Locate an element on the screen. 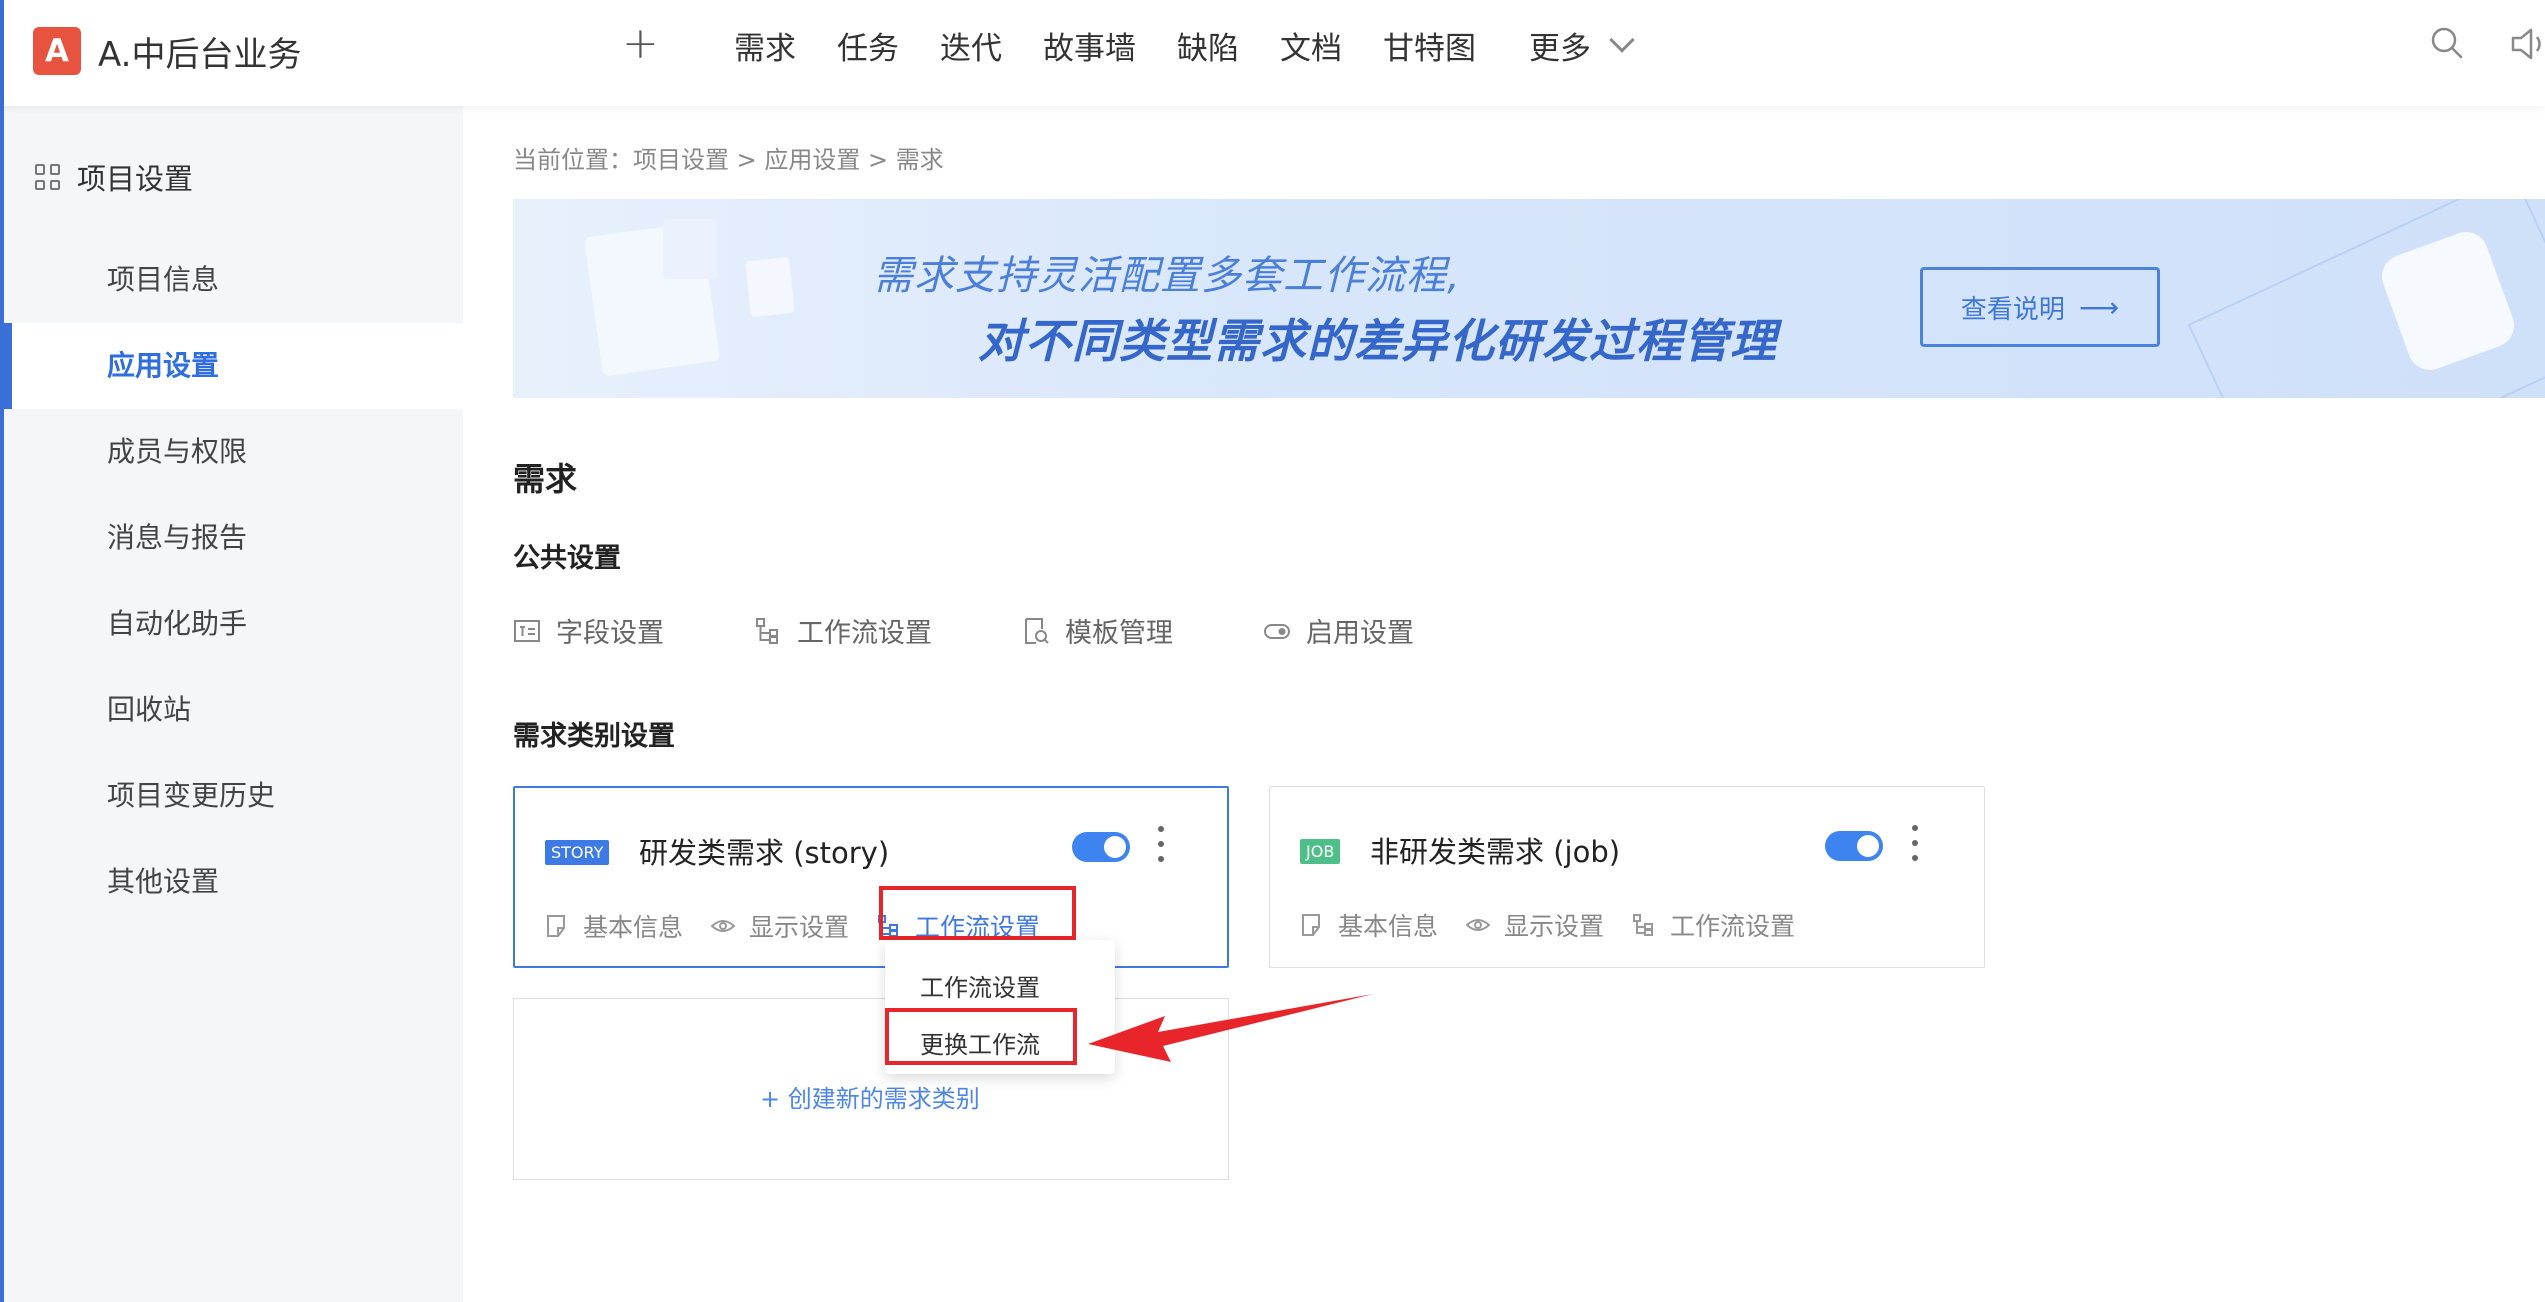 This screenshot has width=2545, height=1302. enable-settings-link: 启用设置 is located at coordinates (1338, 630).